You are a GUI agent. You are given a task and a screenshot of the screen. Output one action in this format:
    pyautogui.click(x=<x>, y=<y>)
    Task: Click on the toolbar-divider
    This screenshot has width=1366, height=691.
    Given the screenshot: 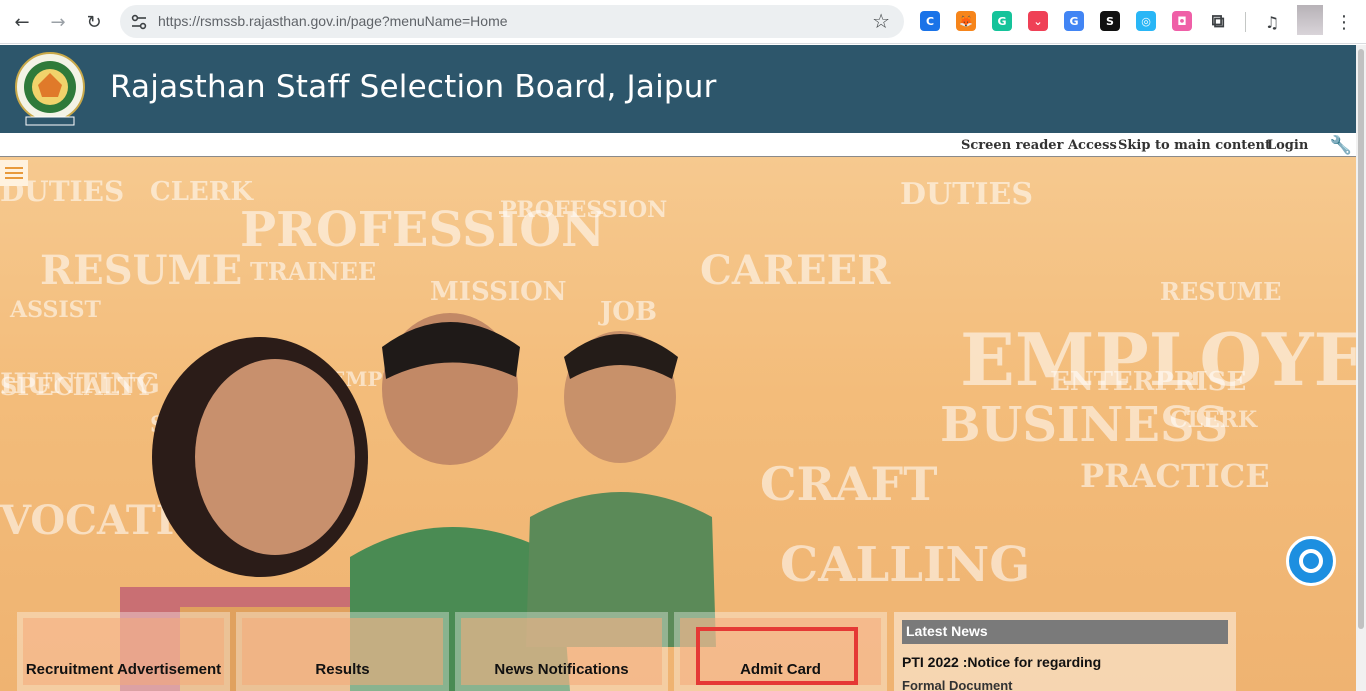 What is the action you would take?
    pyautogui.click(x=1245, y=22)
    